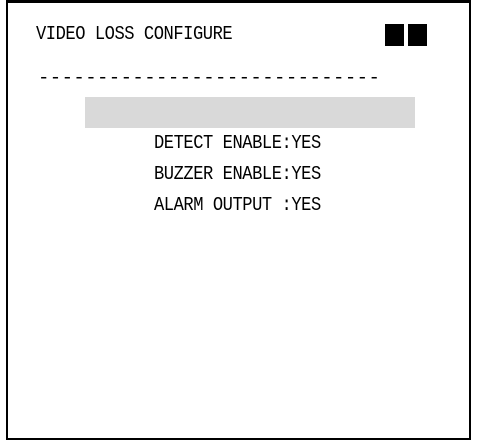  Describe the element at coordinates (406, 35) in the screenshot. I see `status-blocks` at that location.